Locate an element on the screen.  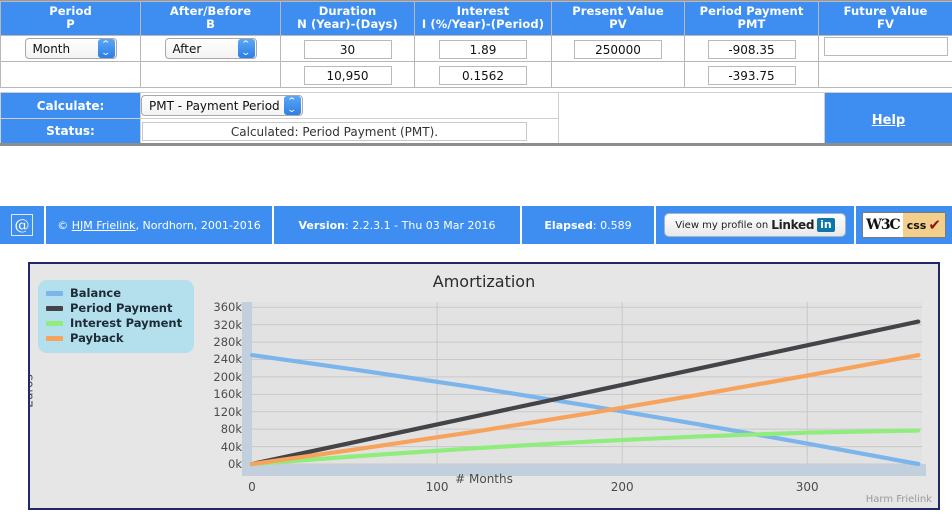
table-row: 10,950 0.1562 -393.75 is located at coordinates (476, 74).